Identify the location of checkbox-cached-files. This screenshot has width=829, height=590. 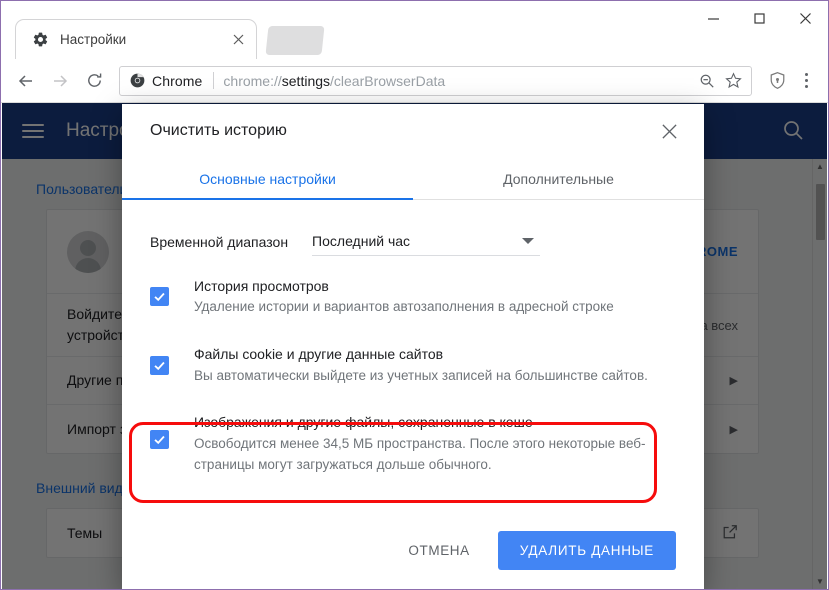
(159, 440).